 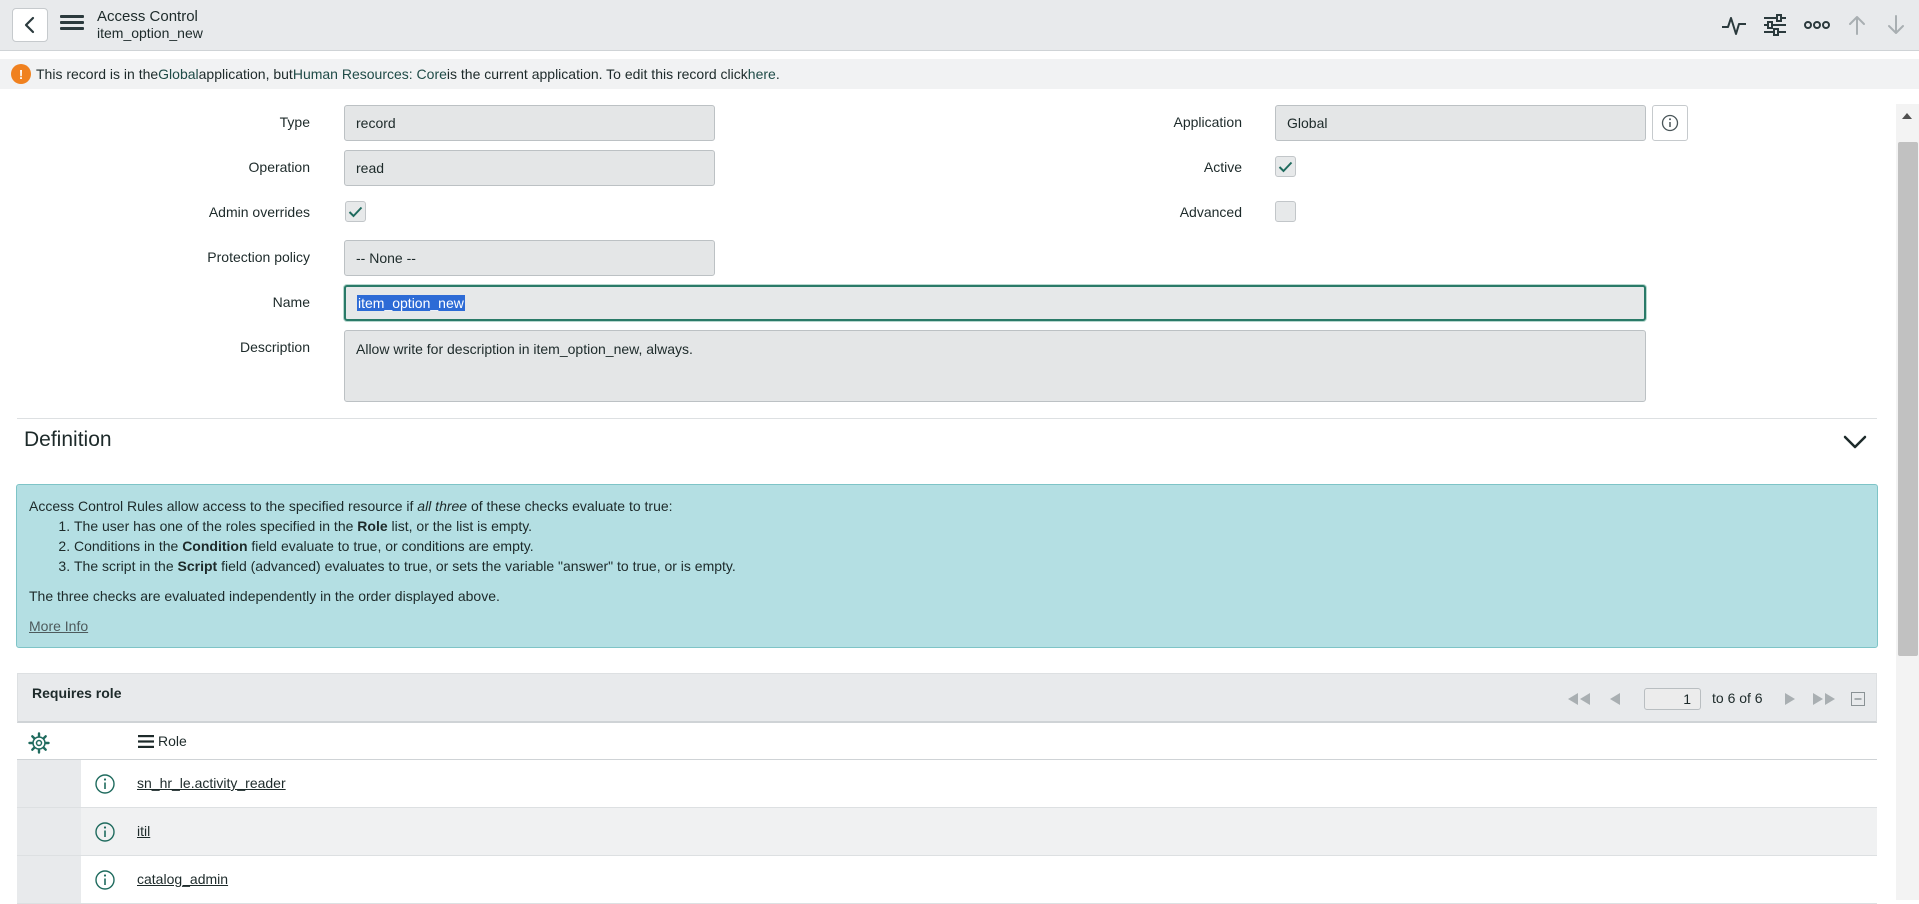 What do you see at coordinates (1615, 699) in the screenshot?
I see `previous-page-icon` at bounding box center [1615, 699].